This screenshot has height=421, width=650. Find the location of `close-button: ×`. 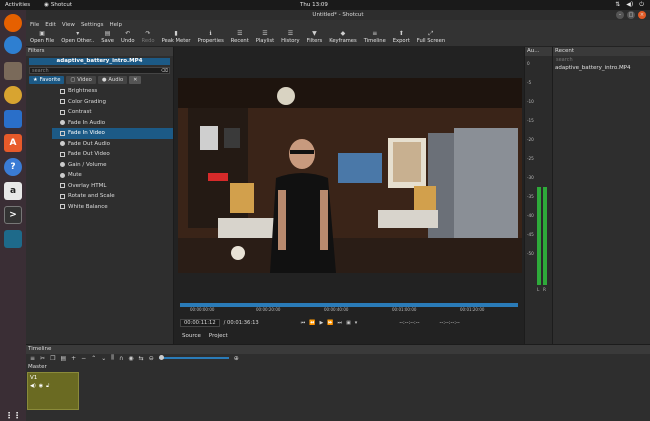

close-button: × is located at coordinates (642, 15).